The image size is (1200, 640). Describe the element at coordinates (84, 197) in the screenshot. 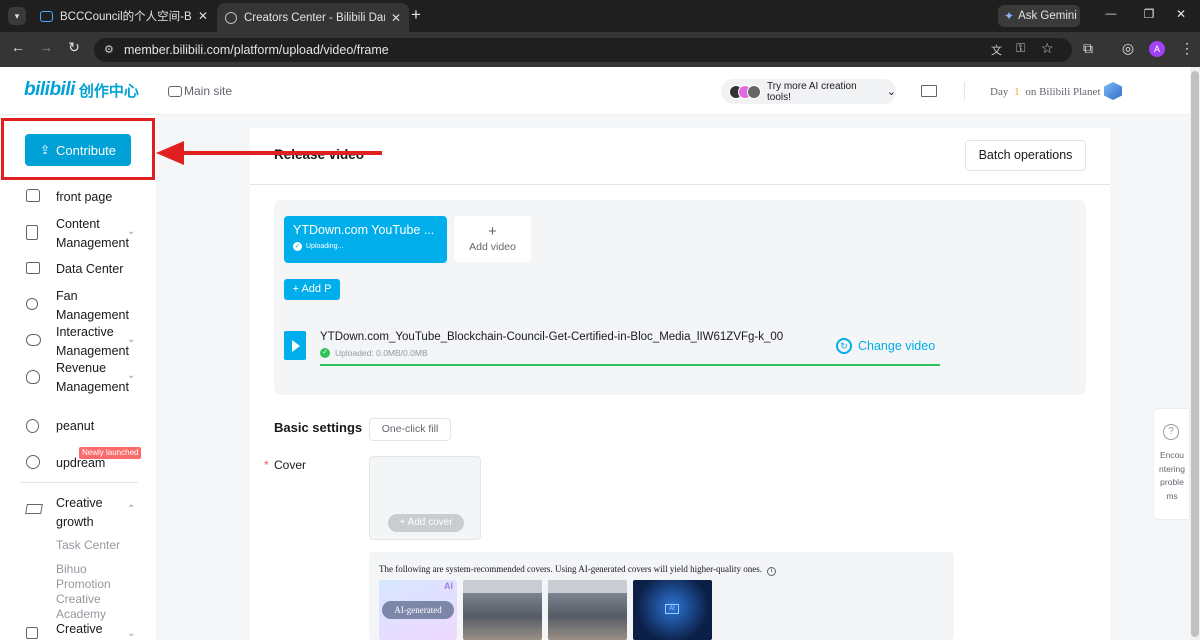

I see `sidebar-item-front-page: front page` at that location.